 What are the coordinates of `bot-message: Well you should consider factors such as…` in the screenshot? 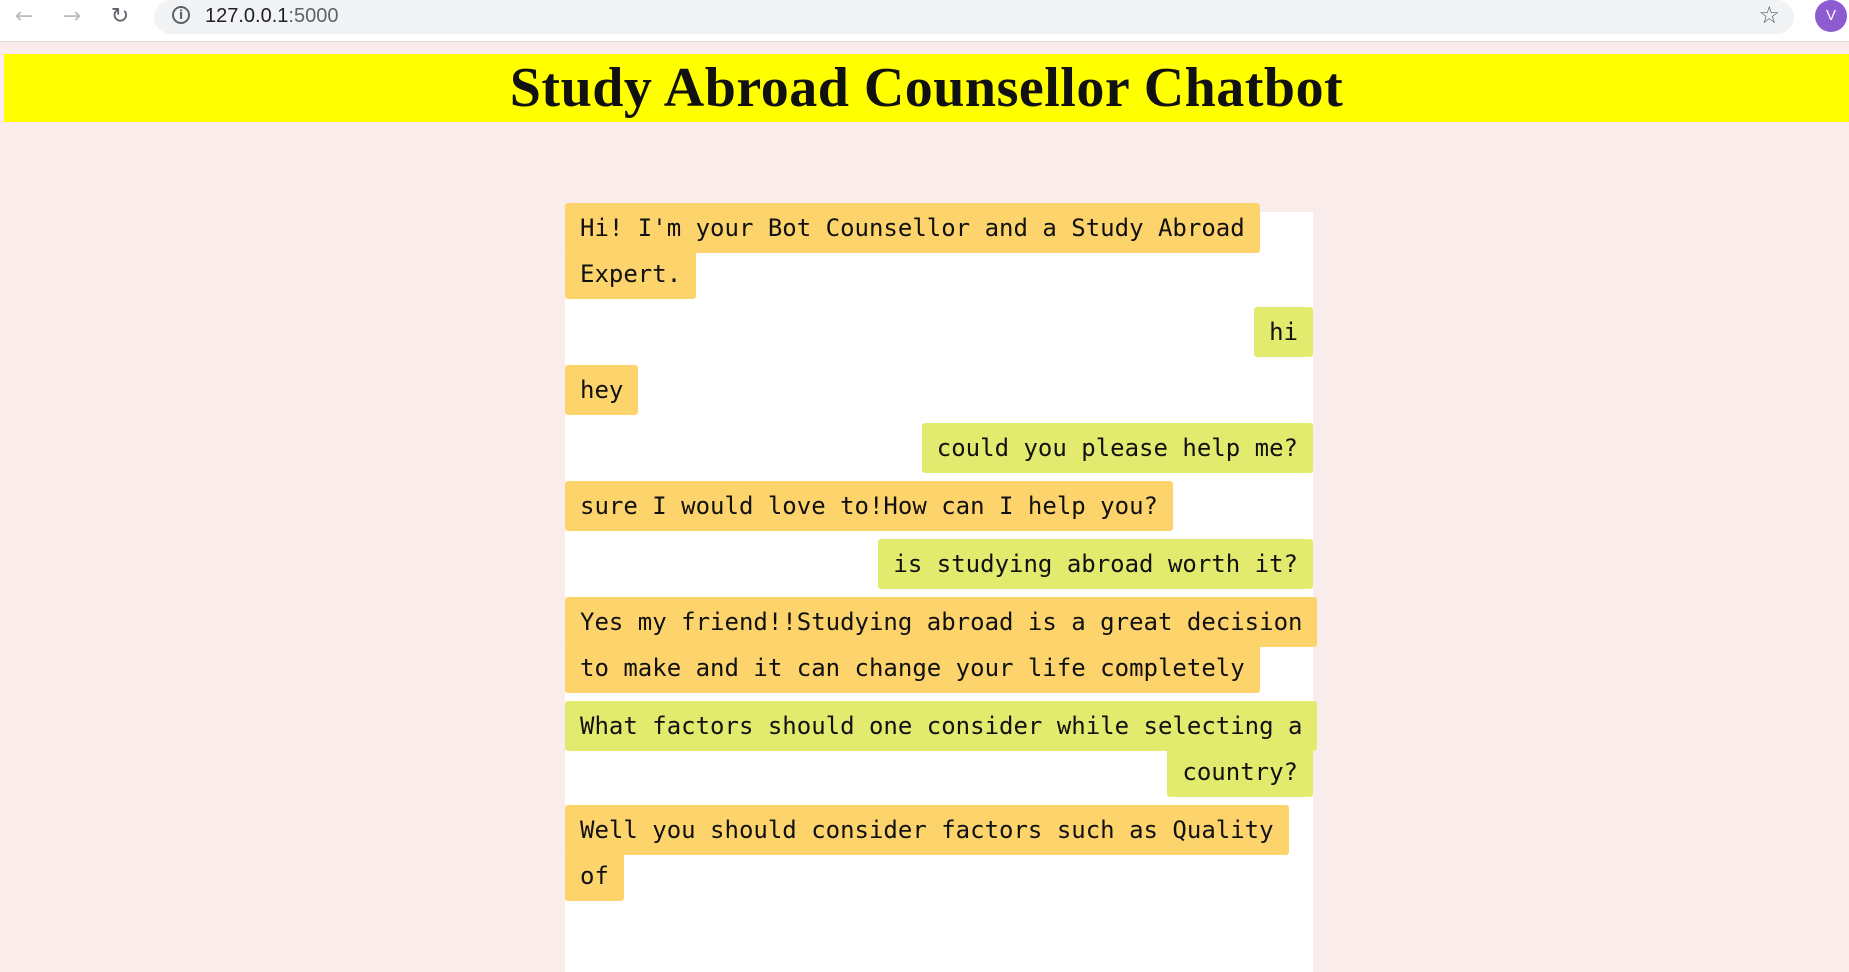 It's located at (927, 853).